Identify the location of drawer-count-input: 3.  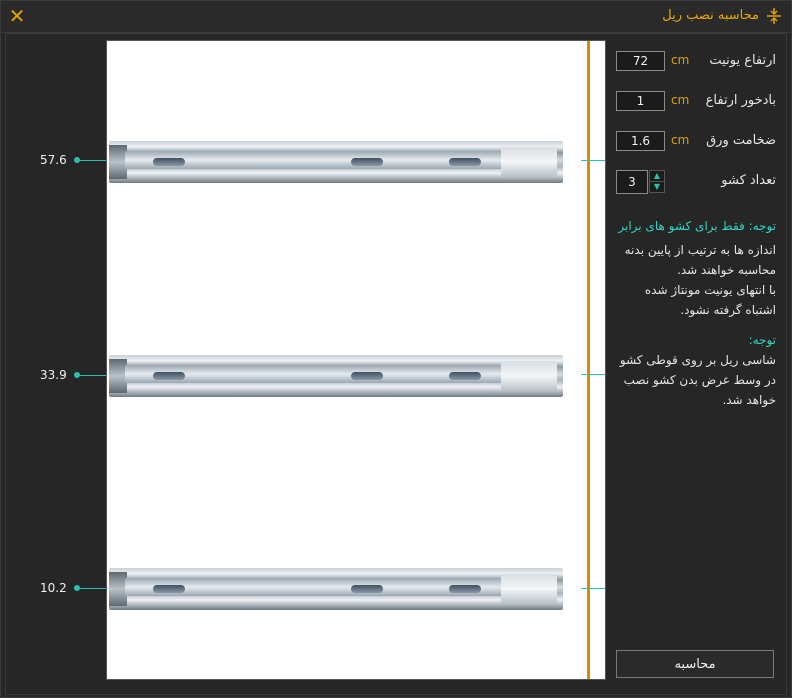
(632, 182).